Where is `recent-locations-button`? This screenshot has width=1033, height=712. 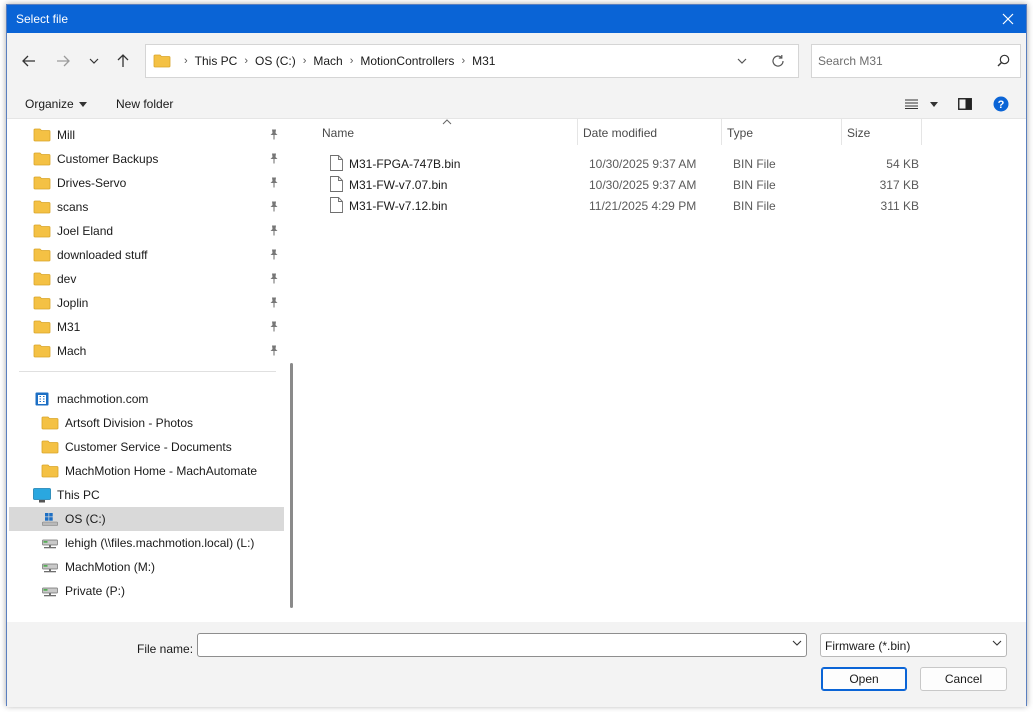 recent-locations-button is located at coordinates (94, 61).